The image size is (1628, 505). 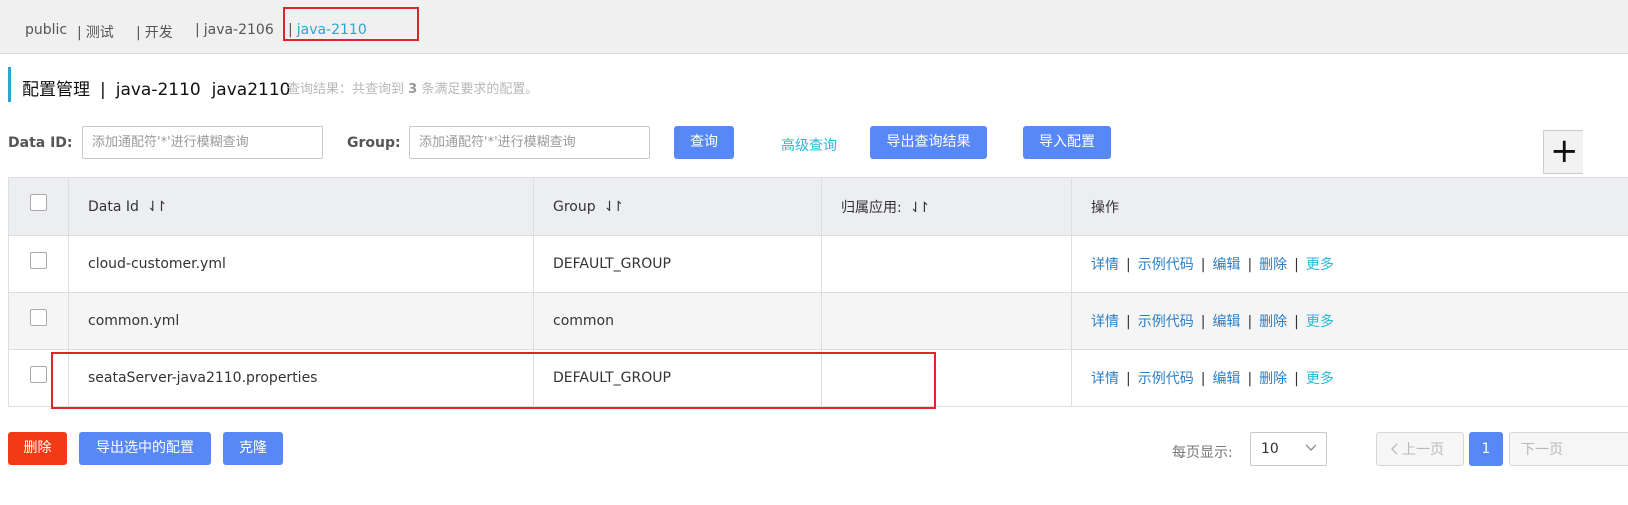 What do you see at coordinates (493, 380) in the screenshot?
I see `annotation-highlight-row` at bounding box center [493, 380].